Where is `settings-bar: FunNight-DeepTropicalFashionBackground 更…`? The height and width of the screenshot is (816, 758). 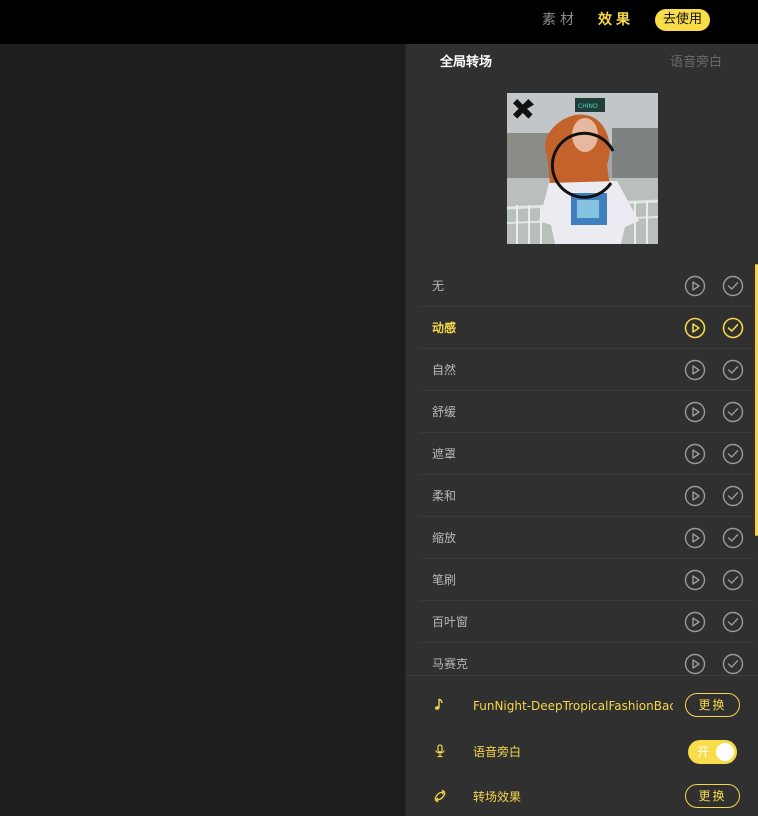 settings-bar: FunNight-DeepTropicalFashionBackground 更… is located at coordinates (582, 745).